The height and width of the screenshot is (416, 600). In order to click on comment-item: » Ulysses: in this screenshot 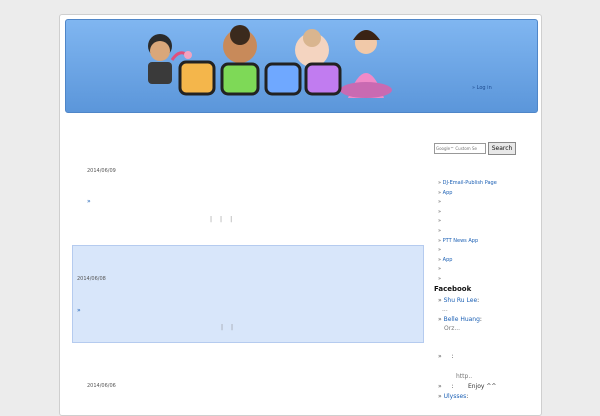, I will do `click(453, 396)`.